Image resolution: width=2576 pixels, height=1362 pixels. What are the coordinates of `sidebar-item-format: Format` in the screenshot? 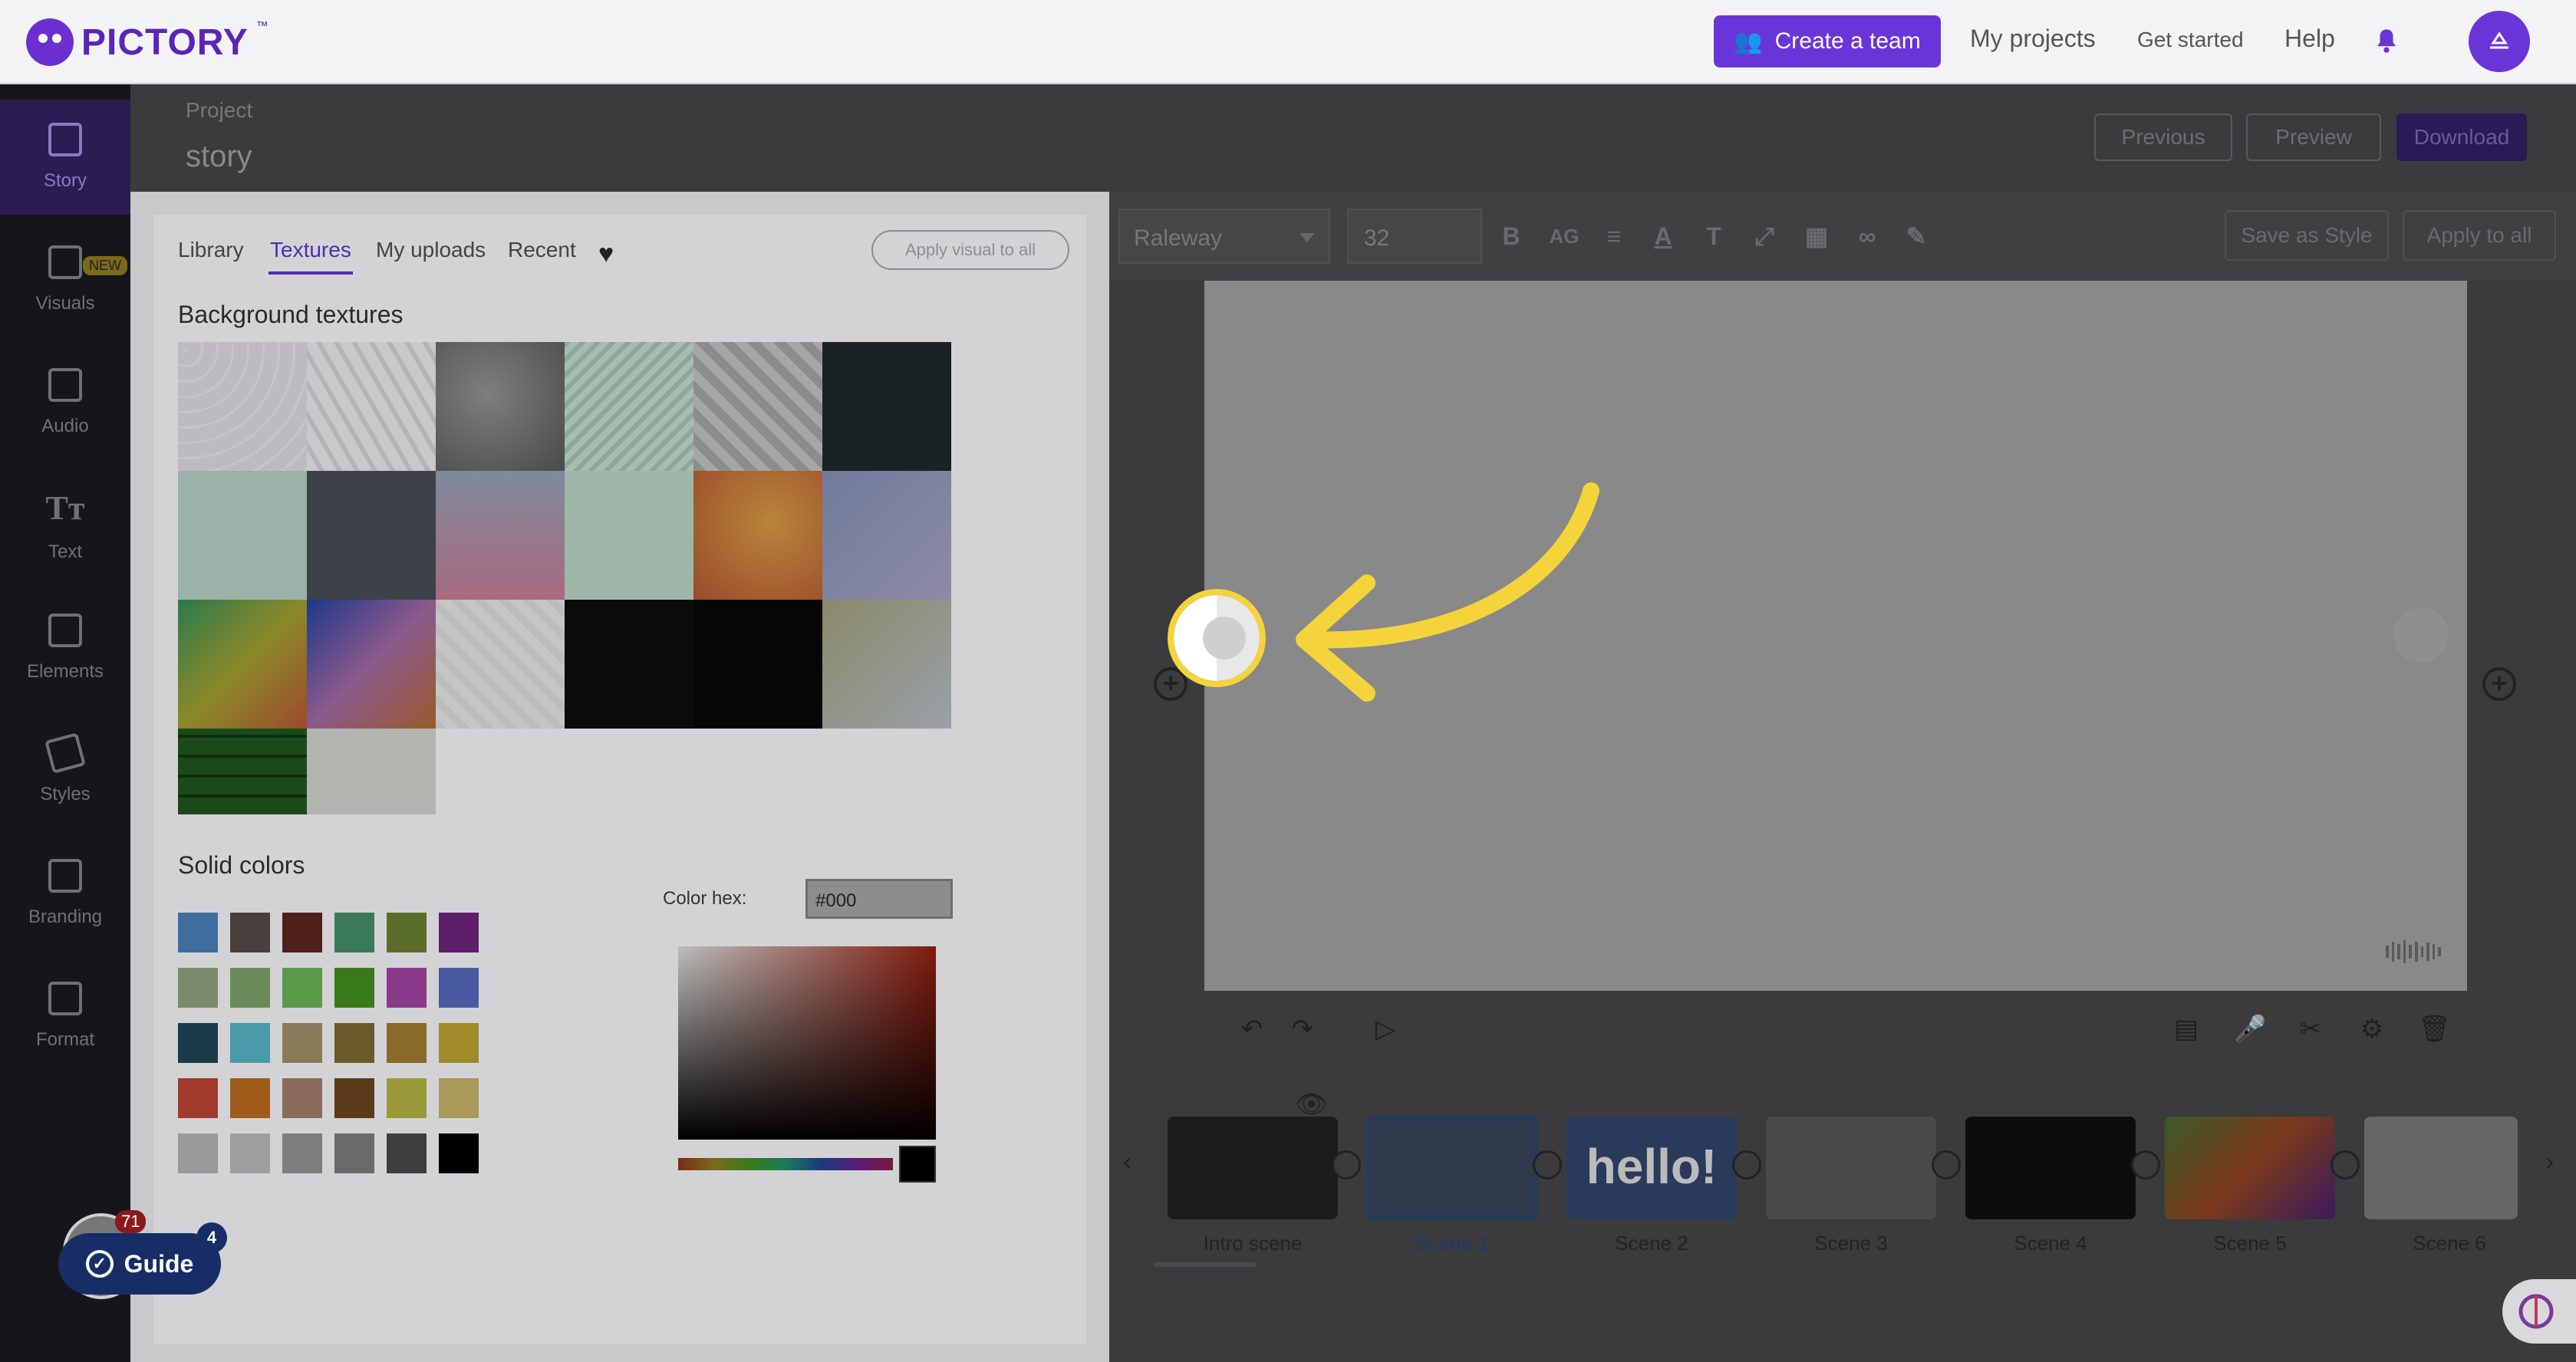 It's located at (65, 1016).